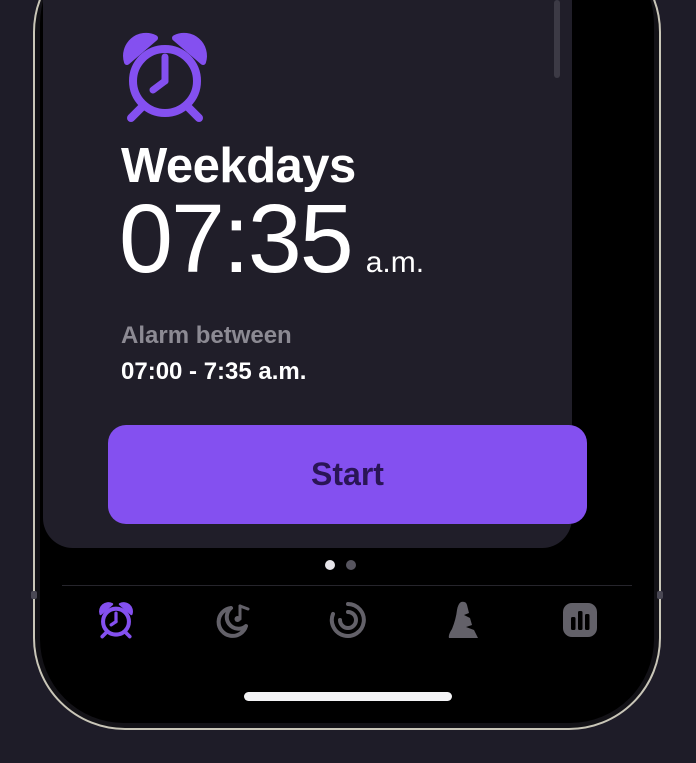 This screenshot has height=763, width=696. Describe the element at coordinates (348, 696) in the screenshot. I see `home-indicator` at that location.